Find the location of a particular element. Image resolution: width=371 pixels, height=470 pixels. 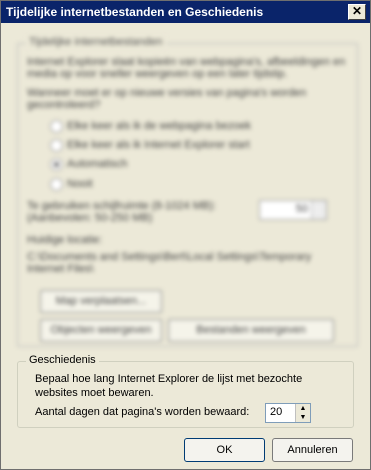

spin-down-icon: ▼ is located at coordinates (302, 417).